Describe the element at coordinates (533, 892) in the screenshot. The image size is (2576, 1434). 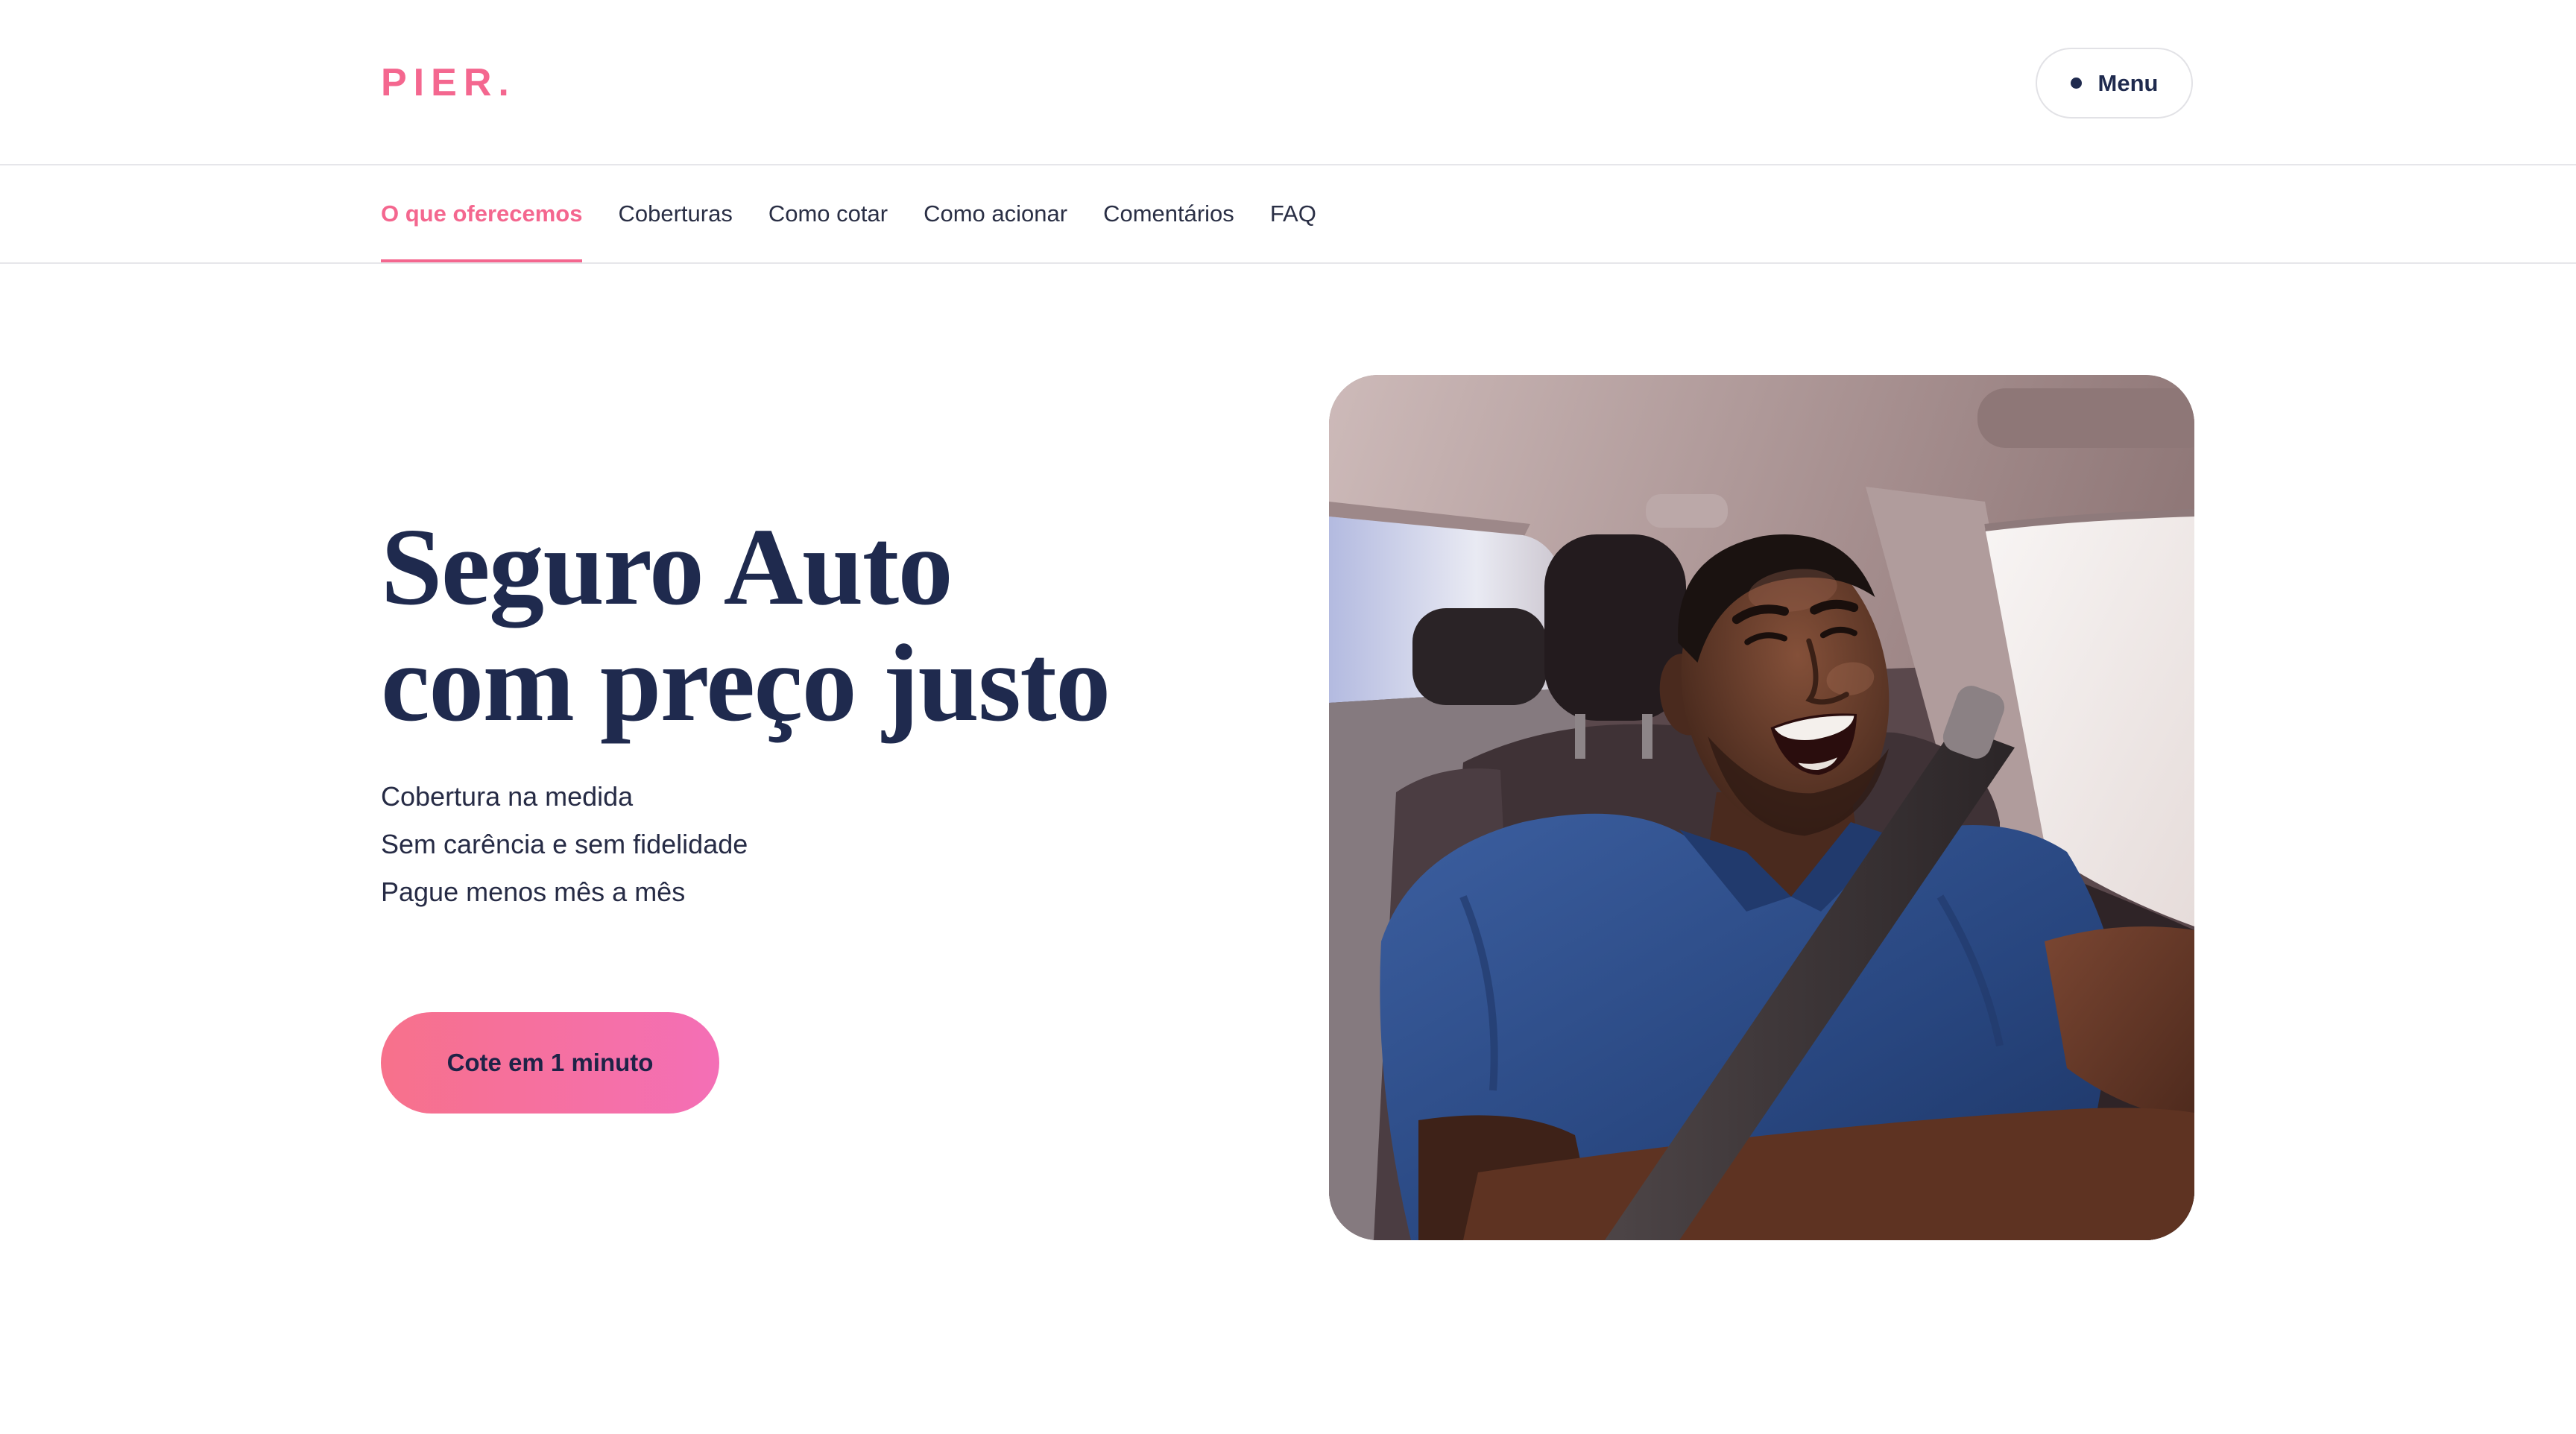
I see `benefit-item: Pague menos mês a mês` at that location.